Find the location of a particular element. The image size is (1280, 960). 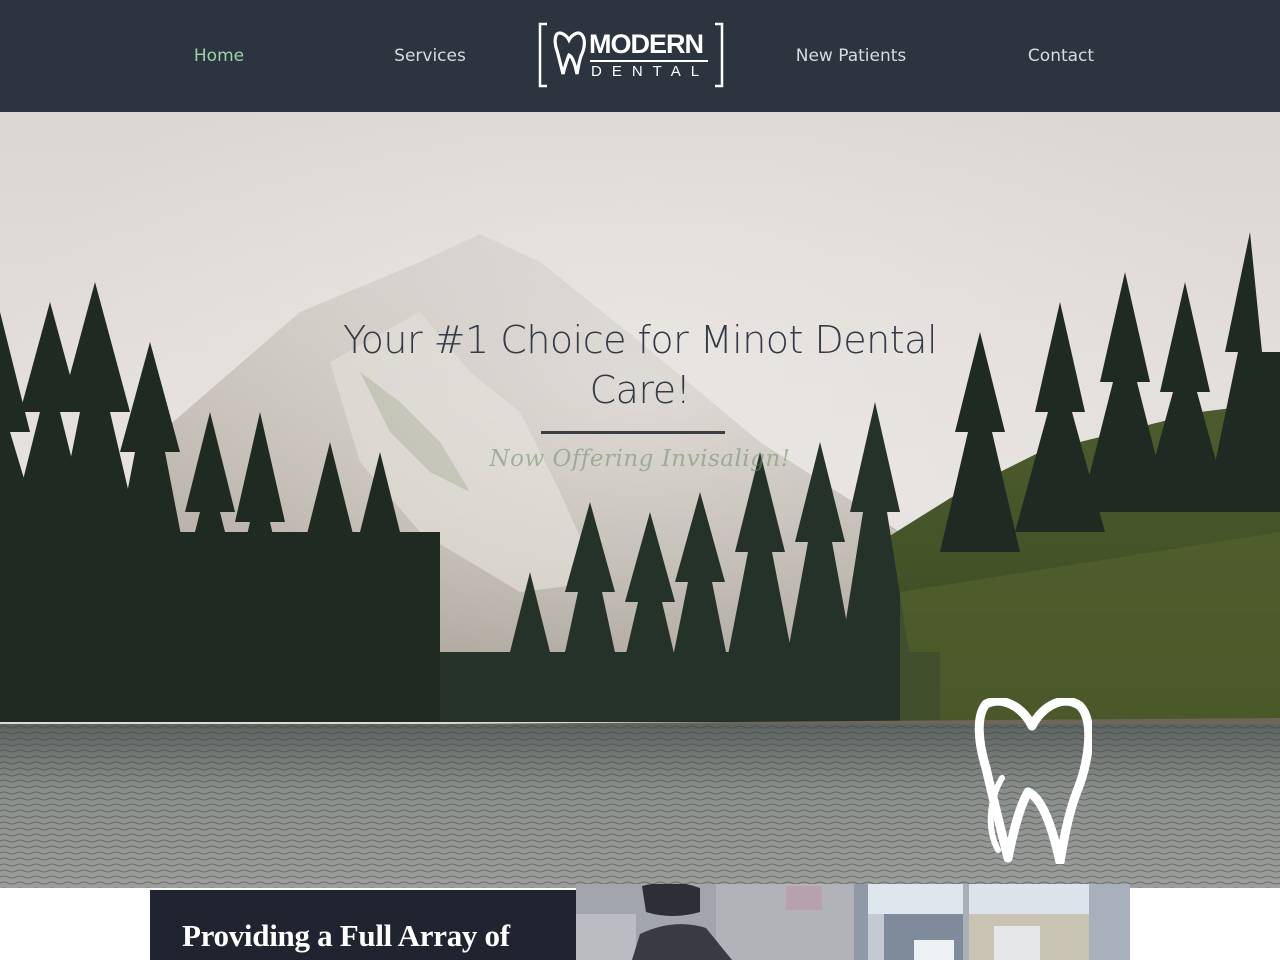

nav-home: Home is located at coordinates (219, 56).